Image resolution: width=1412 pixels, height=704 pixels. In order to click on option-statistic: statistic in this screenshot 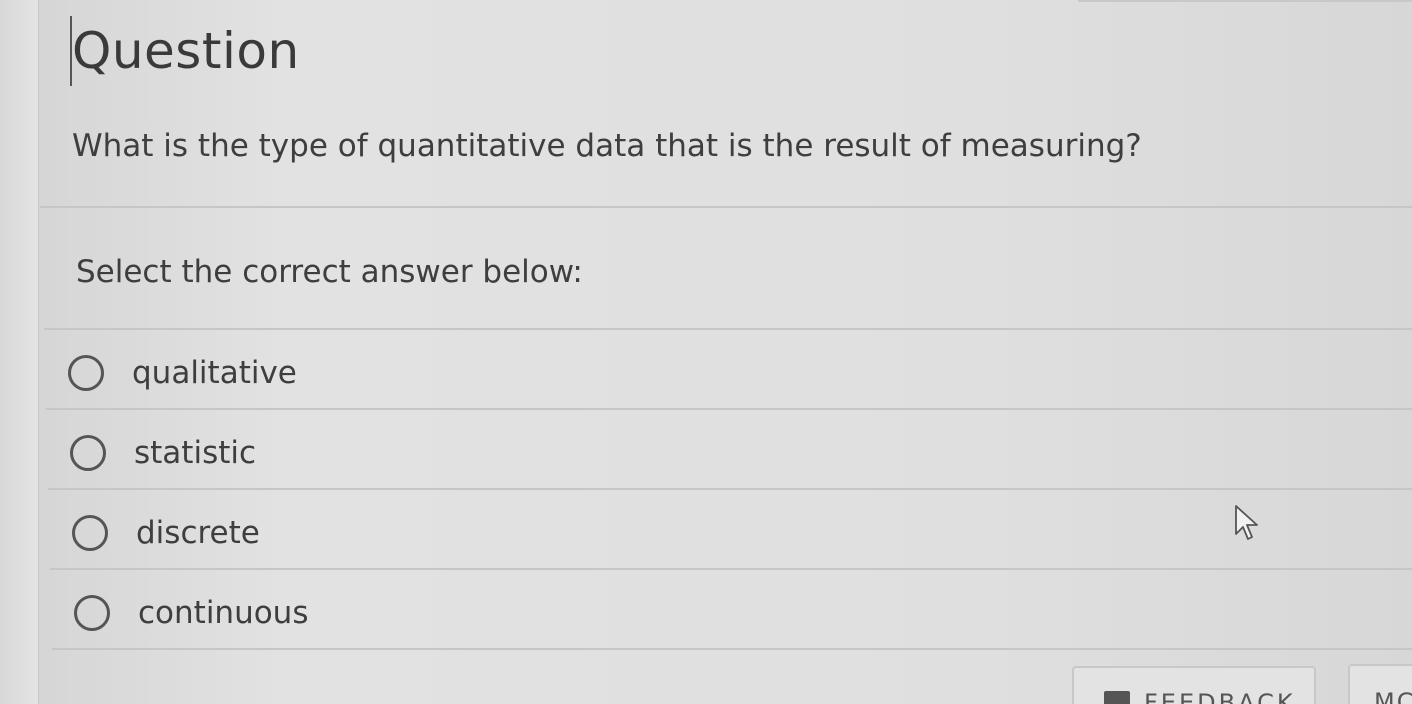, I will do `click(163, 453)`.